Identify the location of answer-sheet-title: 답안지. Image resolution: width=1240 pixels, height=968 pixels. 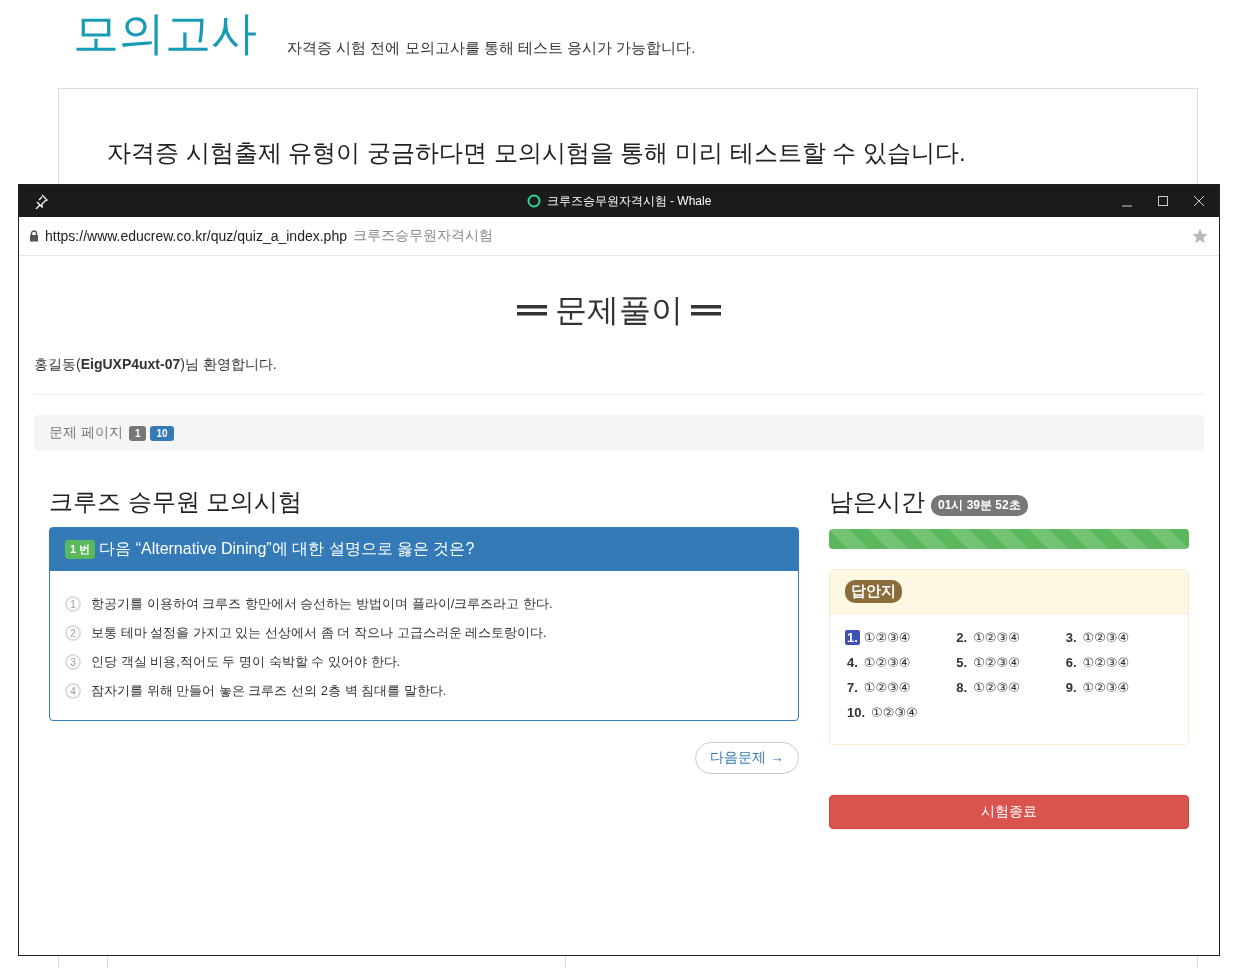
(873, 591).